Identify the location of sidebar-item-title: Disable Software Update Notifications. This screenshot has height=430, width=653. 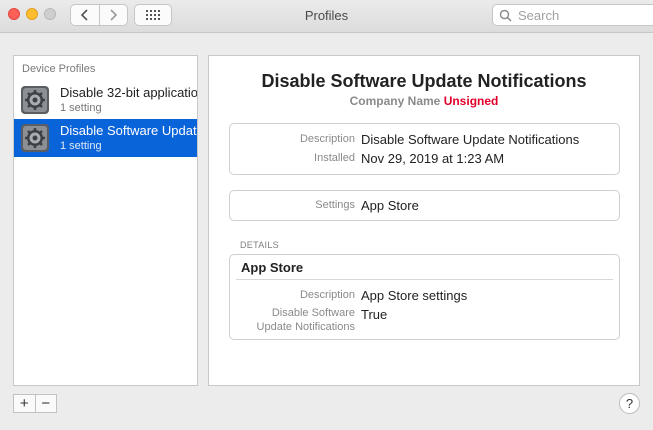
(128, 130).